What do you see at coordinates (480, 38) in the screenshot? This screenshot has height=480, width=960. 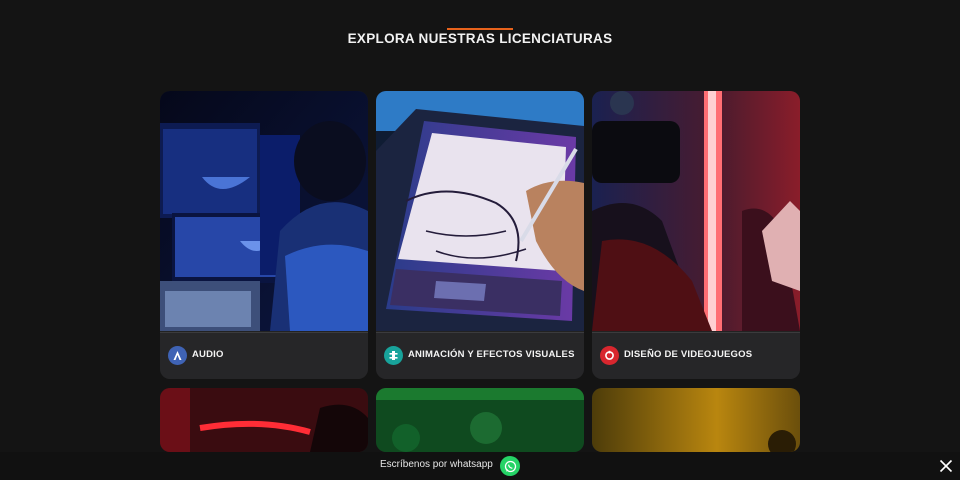 I see `section-title: EXPLORA NUESTRAS LICENCIATURAS` at bounding box center [480, 38].